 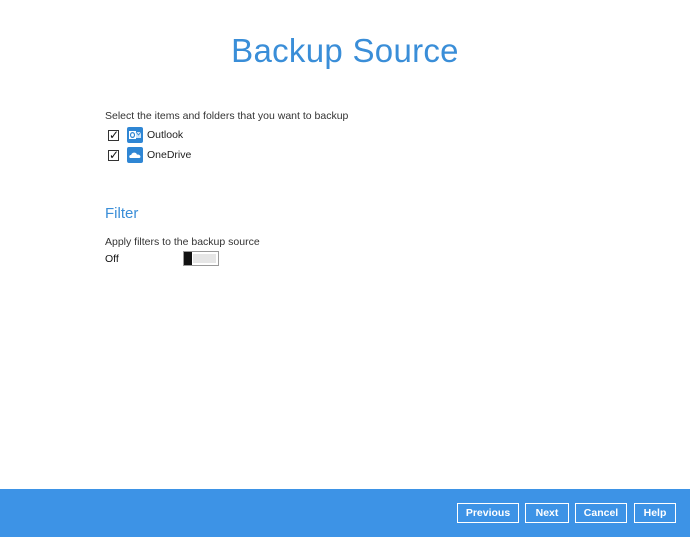 I want to click on outlook-label: Outlook, so click(x=165, y=135).